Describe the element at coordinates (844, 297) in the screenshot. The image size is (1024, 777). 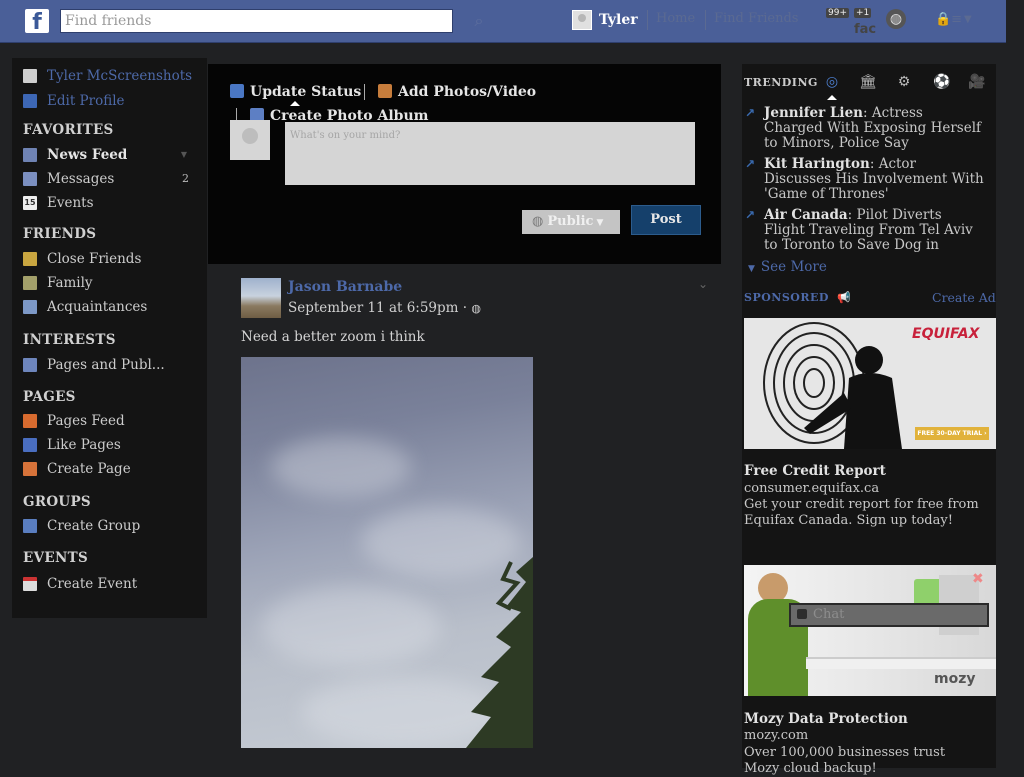
I see `megaphone-icon: 📢` at that location.